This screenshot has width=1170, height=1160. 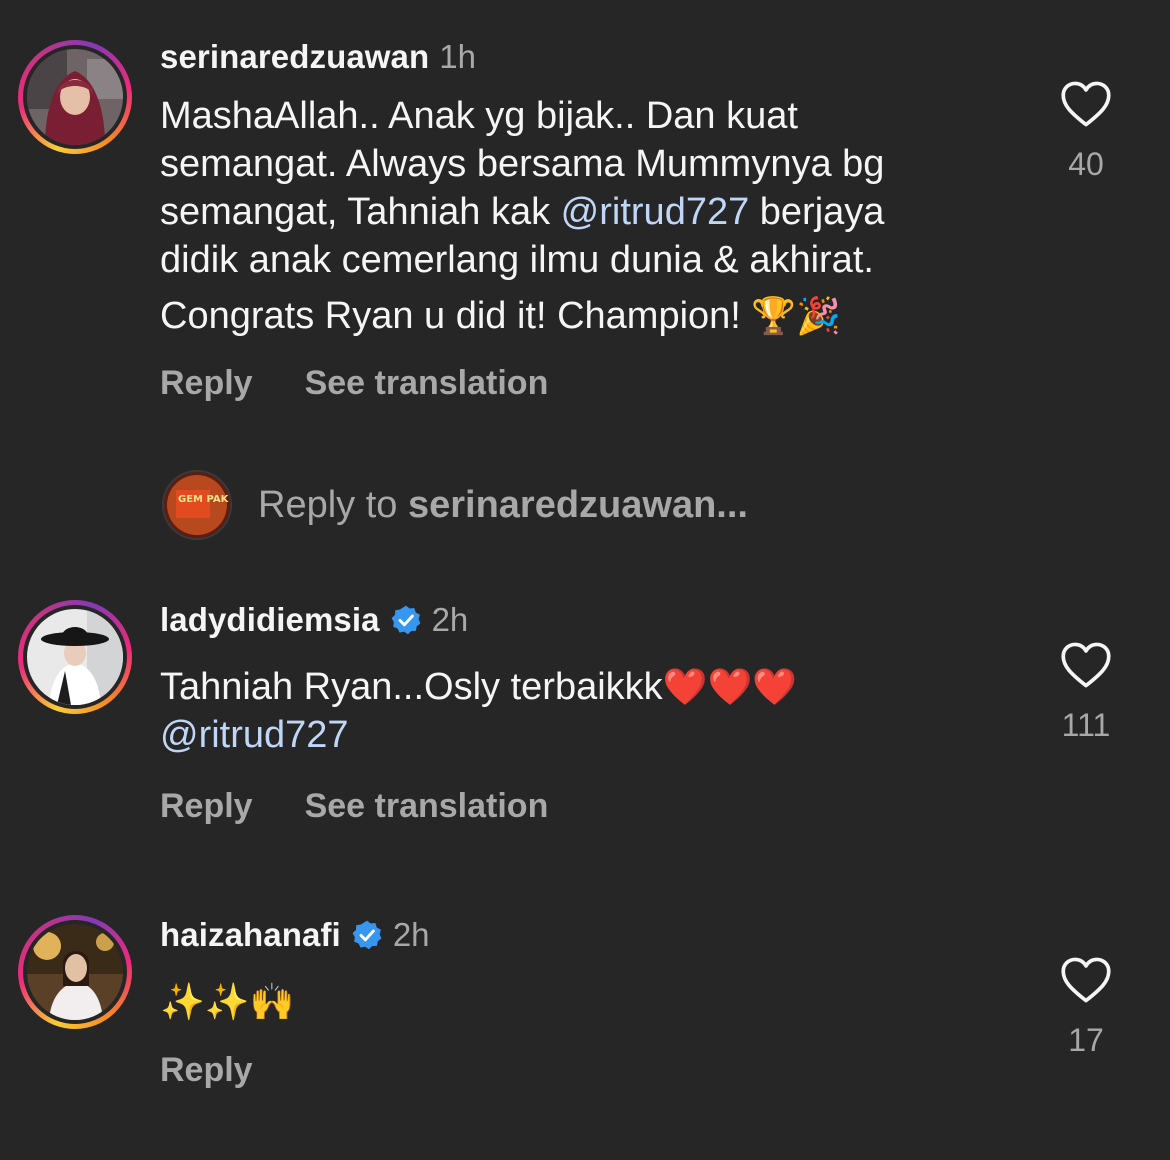 I want to click on comment-line: semangat, Tahniah kak @ritrud727 berjaya, so click(x=522, y=212).